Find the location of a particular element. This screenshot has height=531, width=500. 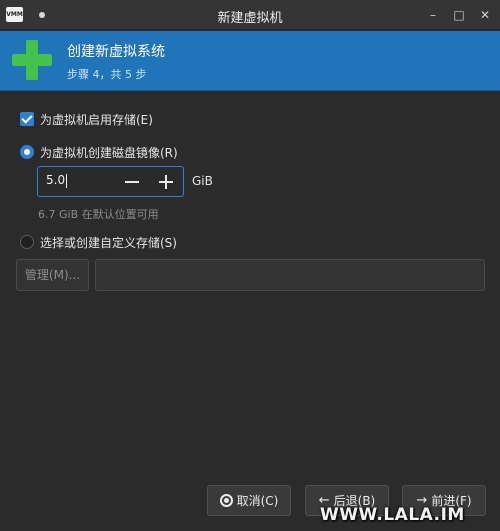

wizard-title: 创建新虚拟系统 is located at coordinates (116, 52).